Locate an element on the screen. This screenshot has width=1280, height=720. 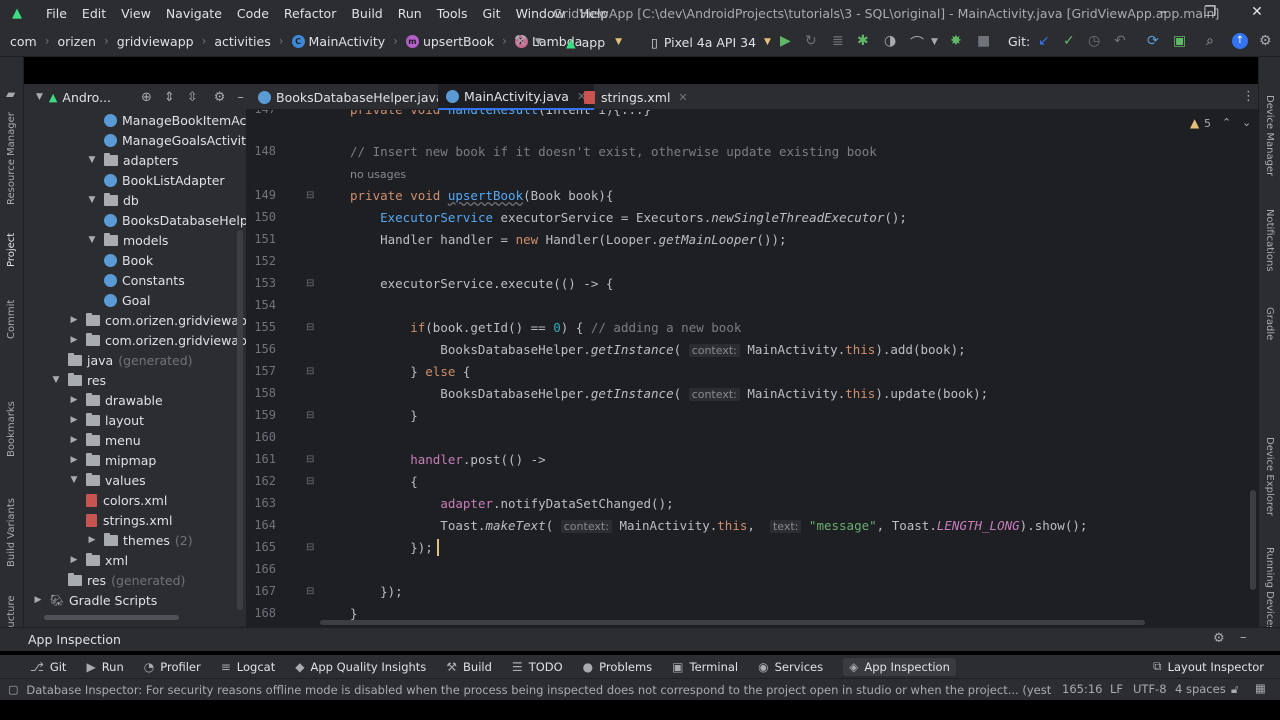
menu-file: File is located at coordinates (56, 13).